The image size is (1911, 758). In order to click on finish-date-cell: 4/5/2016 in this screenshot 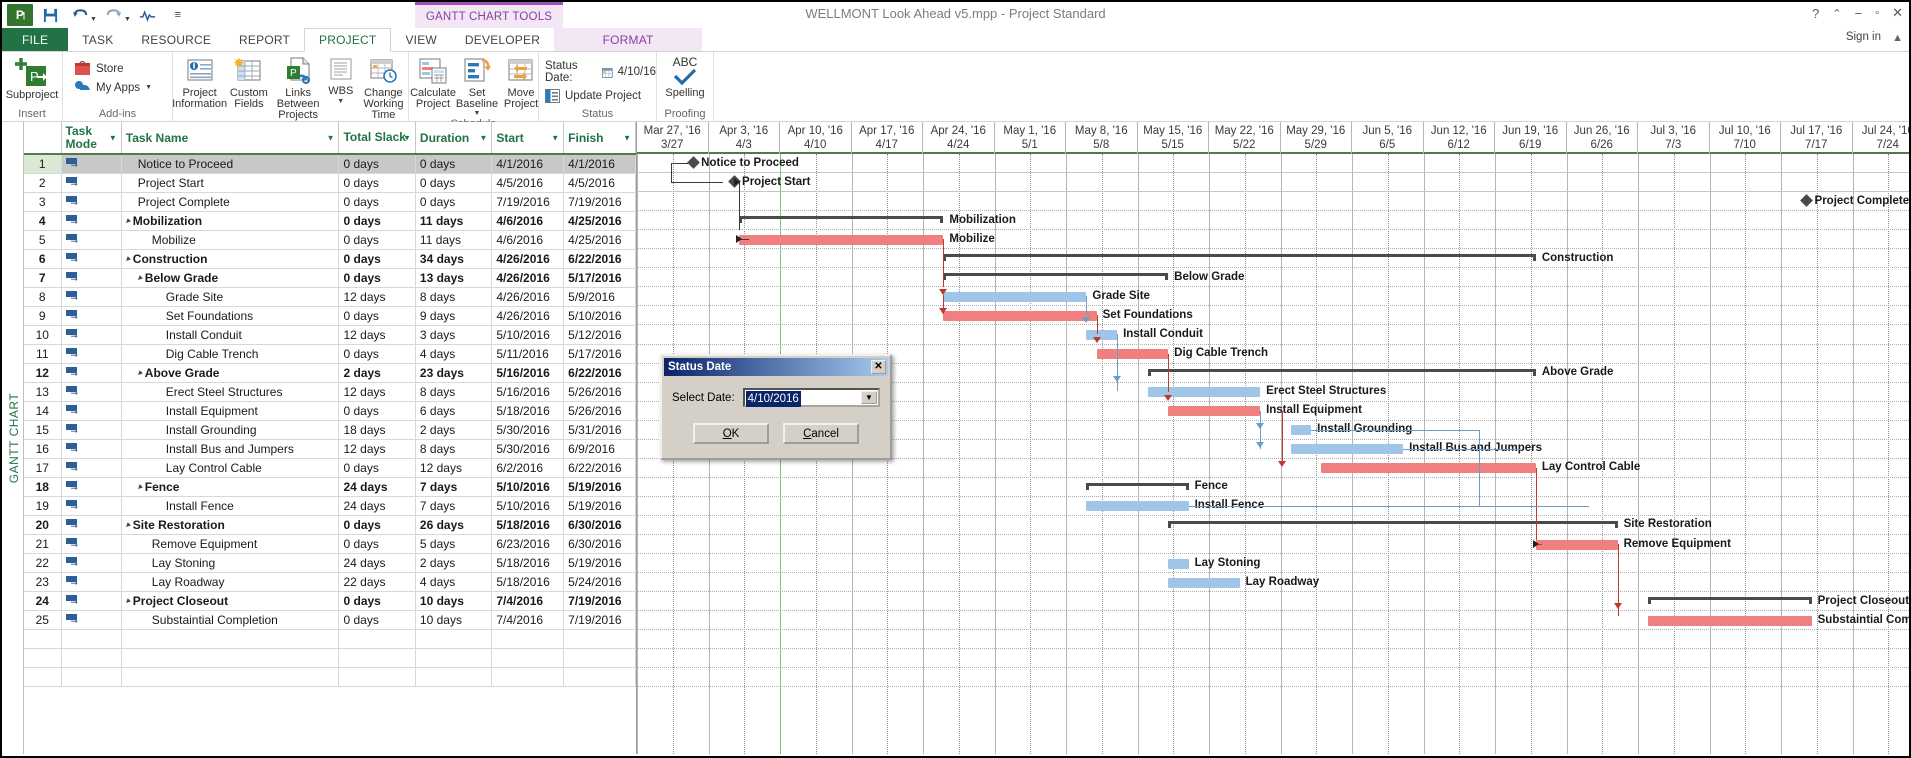, I will do `click(599, 183)`.